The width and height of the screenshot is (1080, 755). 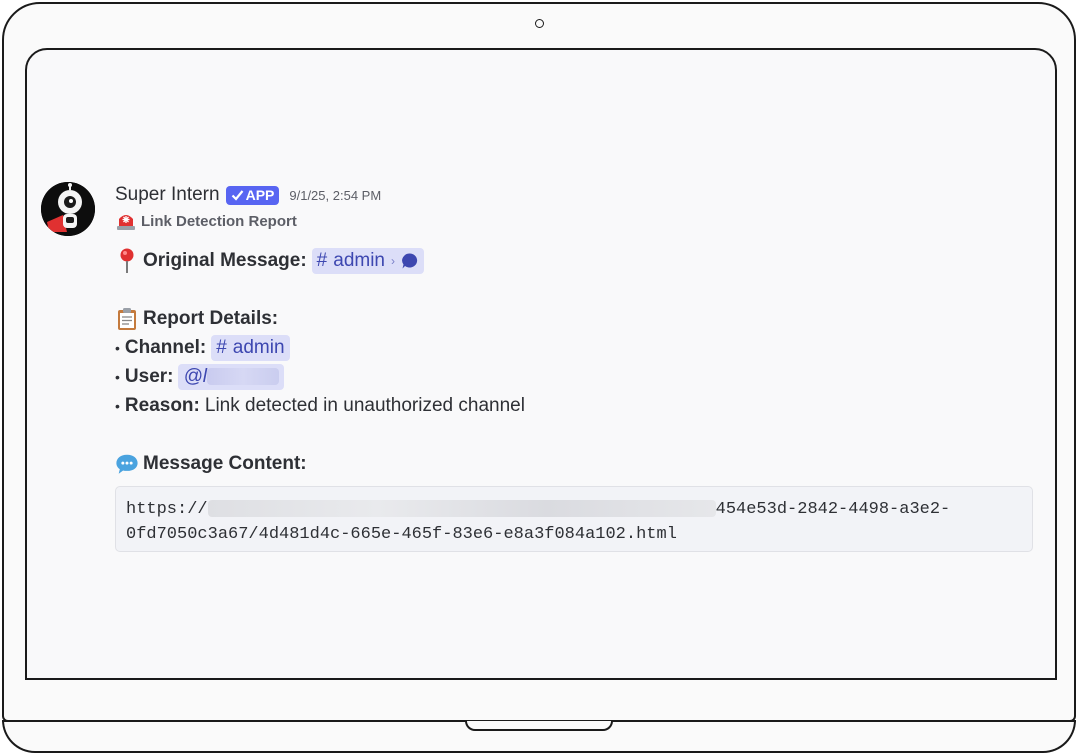 I want to click on code-line-1: https:// 454e53d-2842-4498-a3e2-, so click(x=574, y=509).